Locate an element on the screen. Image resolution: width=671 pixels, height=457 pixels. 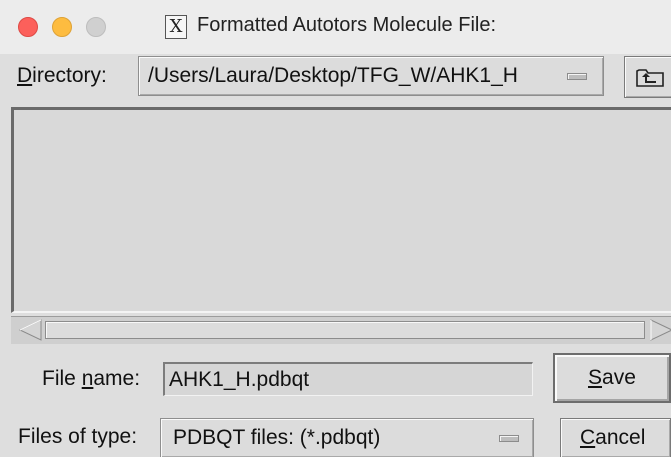
directory-dropdown: /Users/Laura/Desktop/TFG_W/AHK1_H is located at coordinates (371, 76).